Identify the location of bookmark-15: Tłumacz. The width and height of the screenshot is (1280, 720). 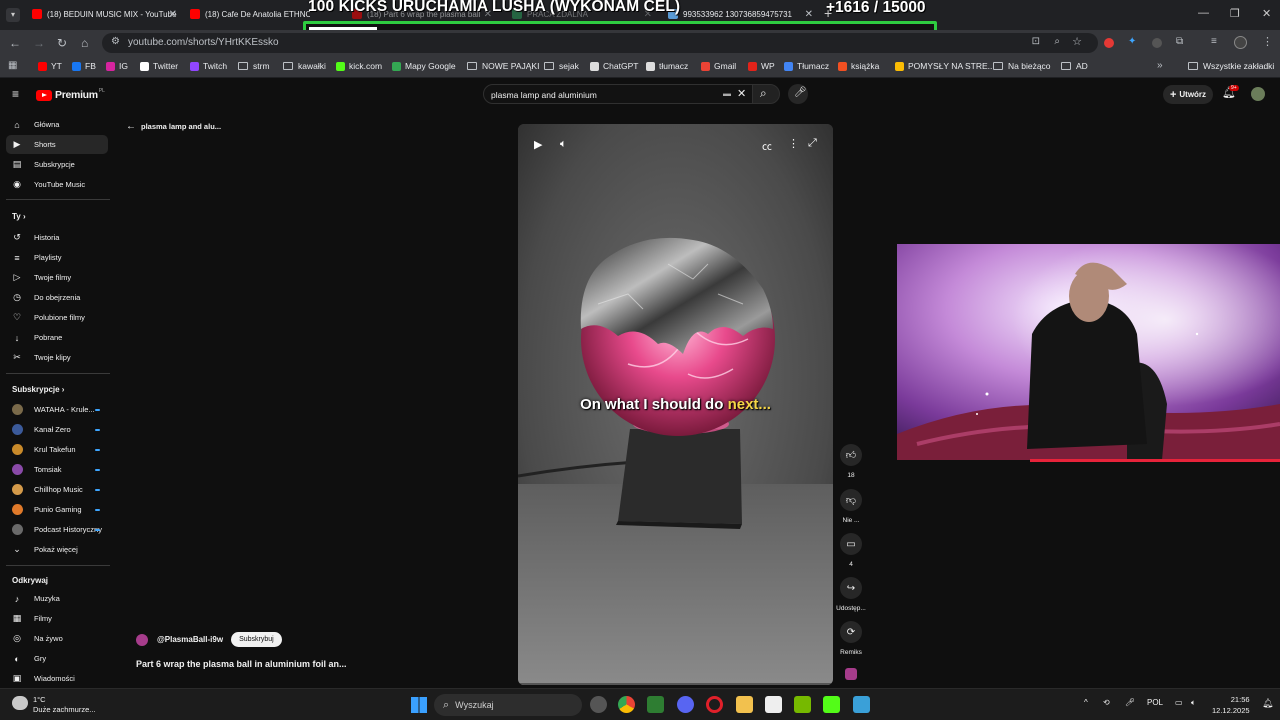
(806, 66).